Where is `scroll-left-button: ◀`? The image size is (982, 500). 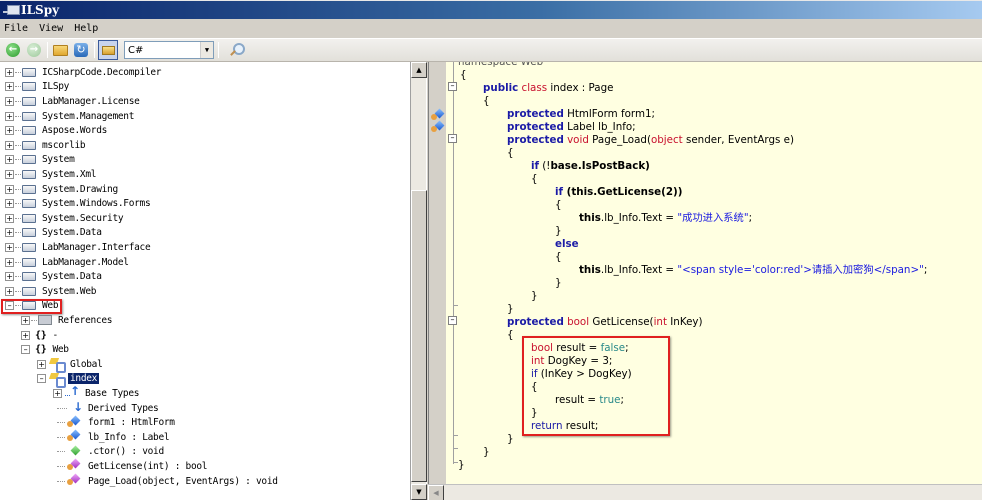 scroll-left-button: ◀ is located at coordinates (436, 492).